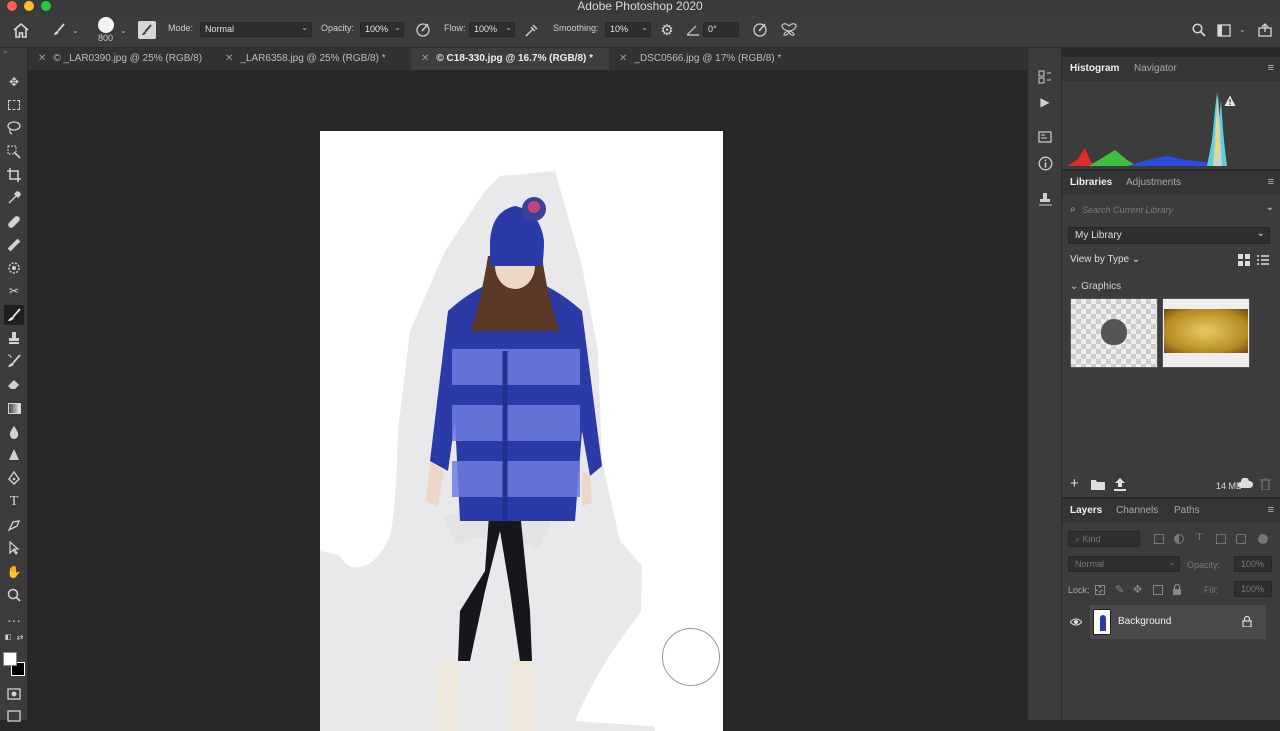 Image resolution: width=1280 pixels, height=731 pixels. Describe the element at coordinates (14, 105) in the screenshot. I see `marquee-tool-icon` at that location.